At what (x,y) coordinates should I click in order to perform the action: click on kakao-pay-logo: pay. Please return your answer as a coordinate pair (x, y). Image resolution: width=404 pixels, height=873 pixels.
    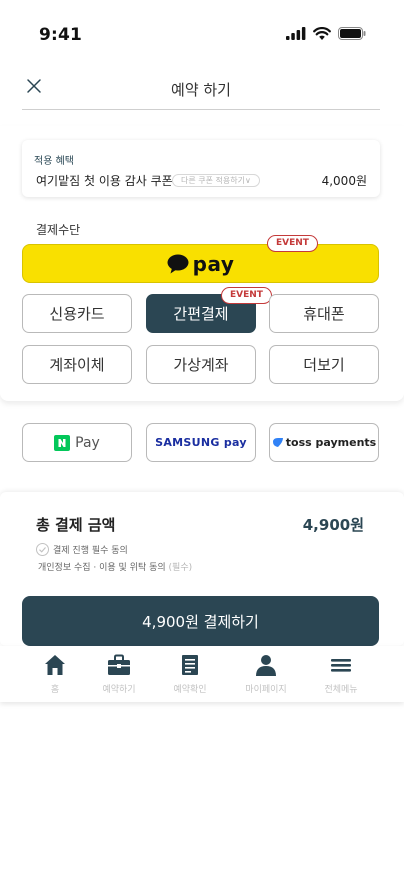
    Looking at the image, I should click on (201, 264).